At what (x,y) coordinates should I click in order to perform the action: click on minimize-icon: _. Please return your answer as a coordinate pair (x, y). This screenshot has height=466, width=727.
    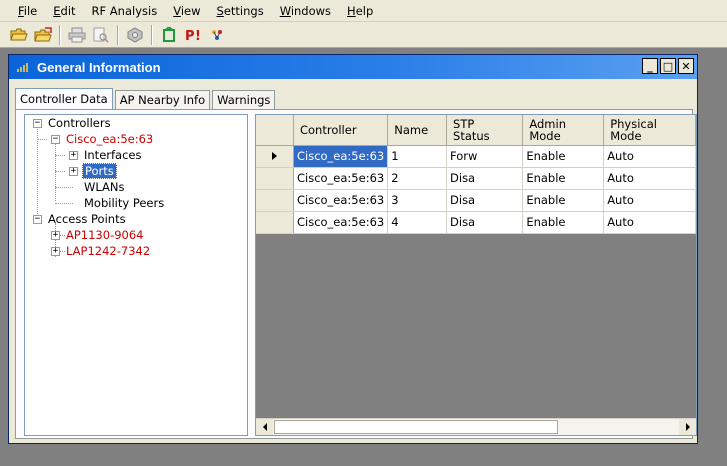
    Looking at the image, I should click on (650, 66).